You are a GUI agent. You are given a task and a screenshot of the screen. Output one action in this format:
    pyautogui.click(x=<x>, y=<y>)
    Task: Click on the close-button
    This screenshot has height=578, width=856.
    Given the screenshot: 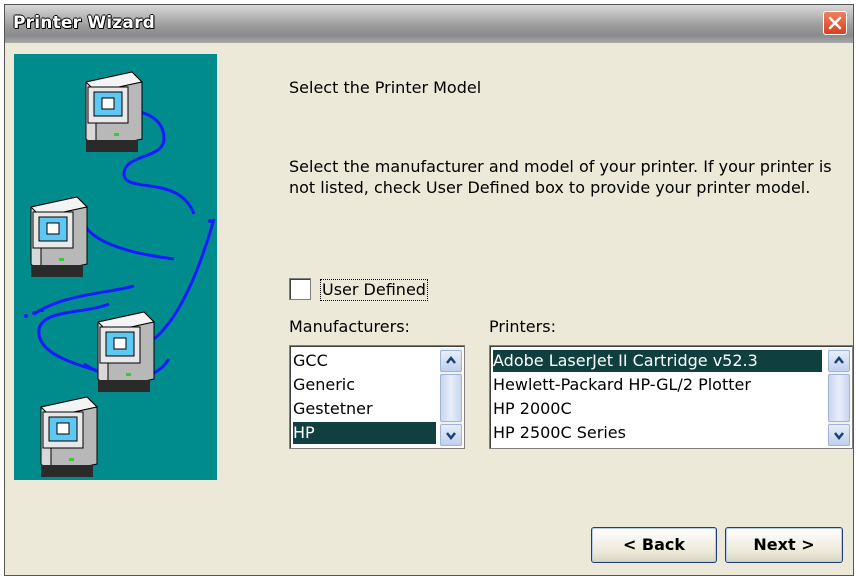 What is the action you would take?
    pyautogui.click(x=835, y=23)
    